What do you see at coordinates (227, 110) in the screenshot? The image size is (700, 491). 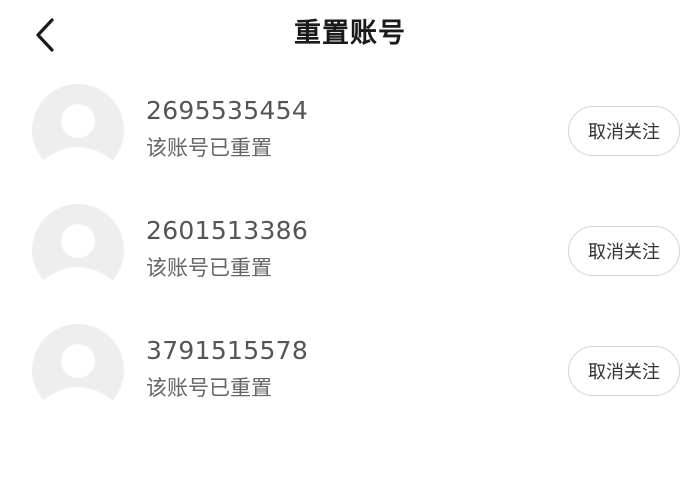 I see `account-id: 2695535454` at bounding box center [227, 110].